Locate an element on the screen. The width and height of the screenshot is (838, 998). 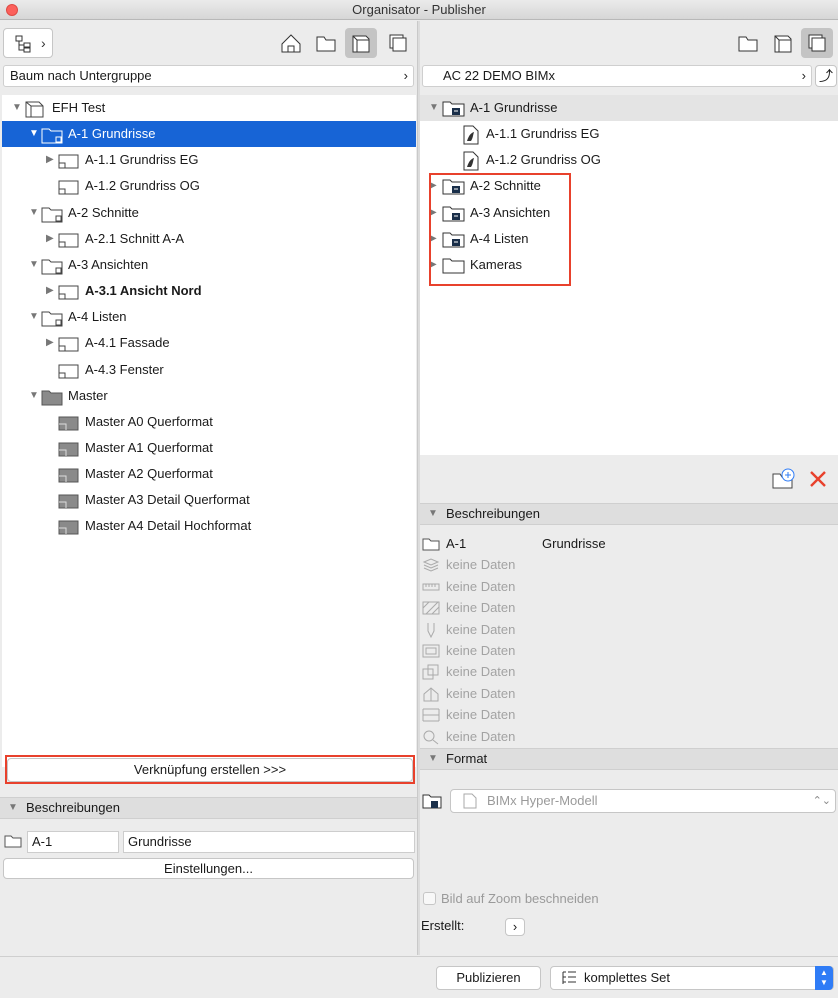
view-map-nav-button: › is located at coordinates (28, 43).